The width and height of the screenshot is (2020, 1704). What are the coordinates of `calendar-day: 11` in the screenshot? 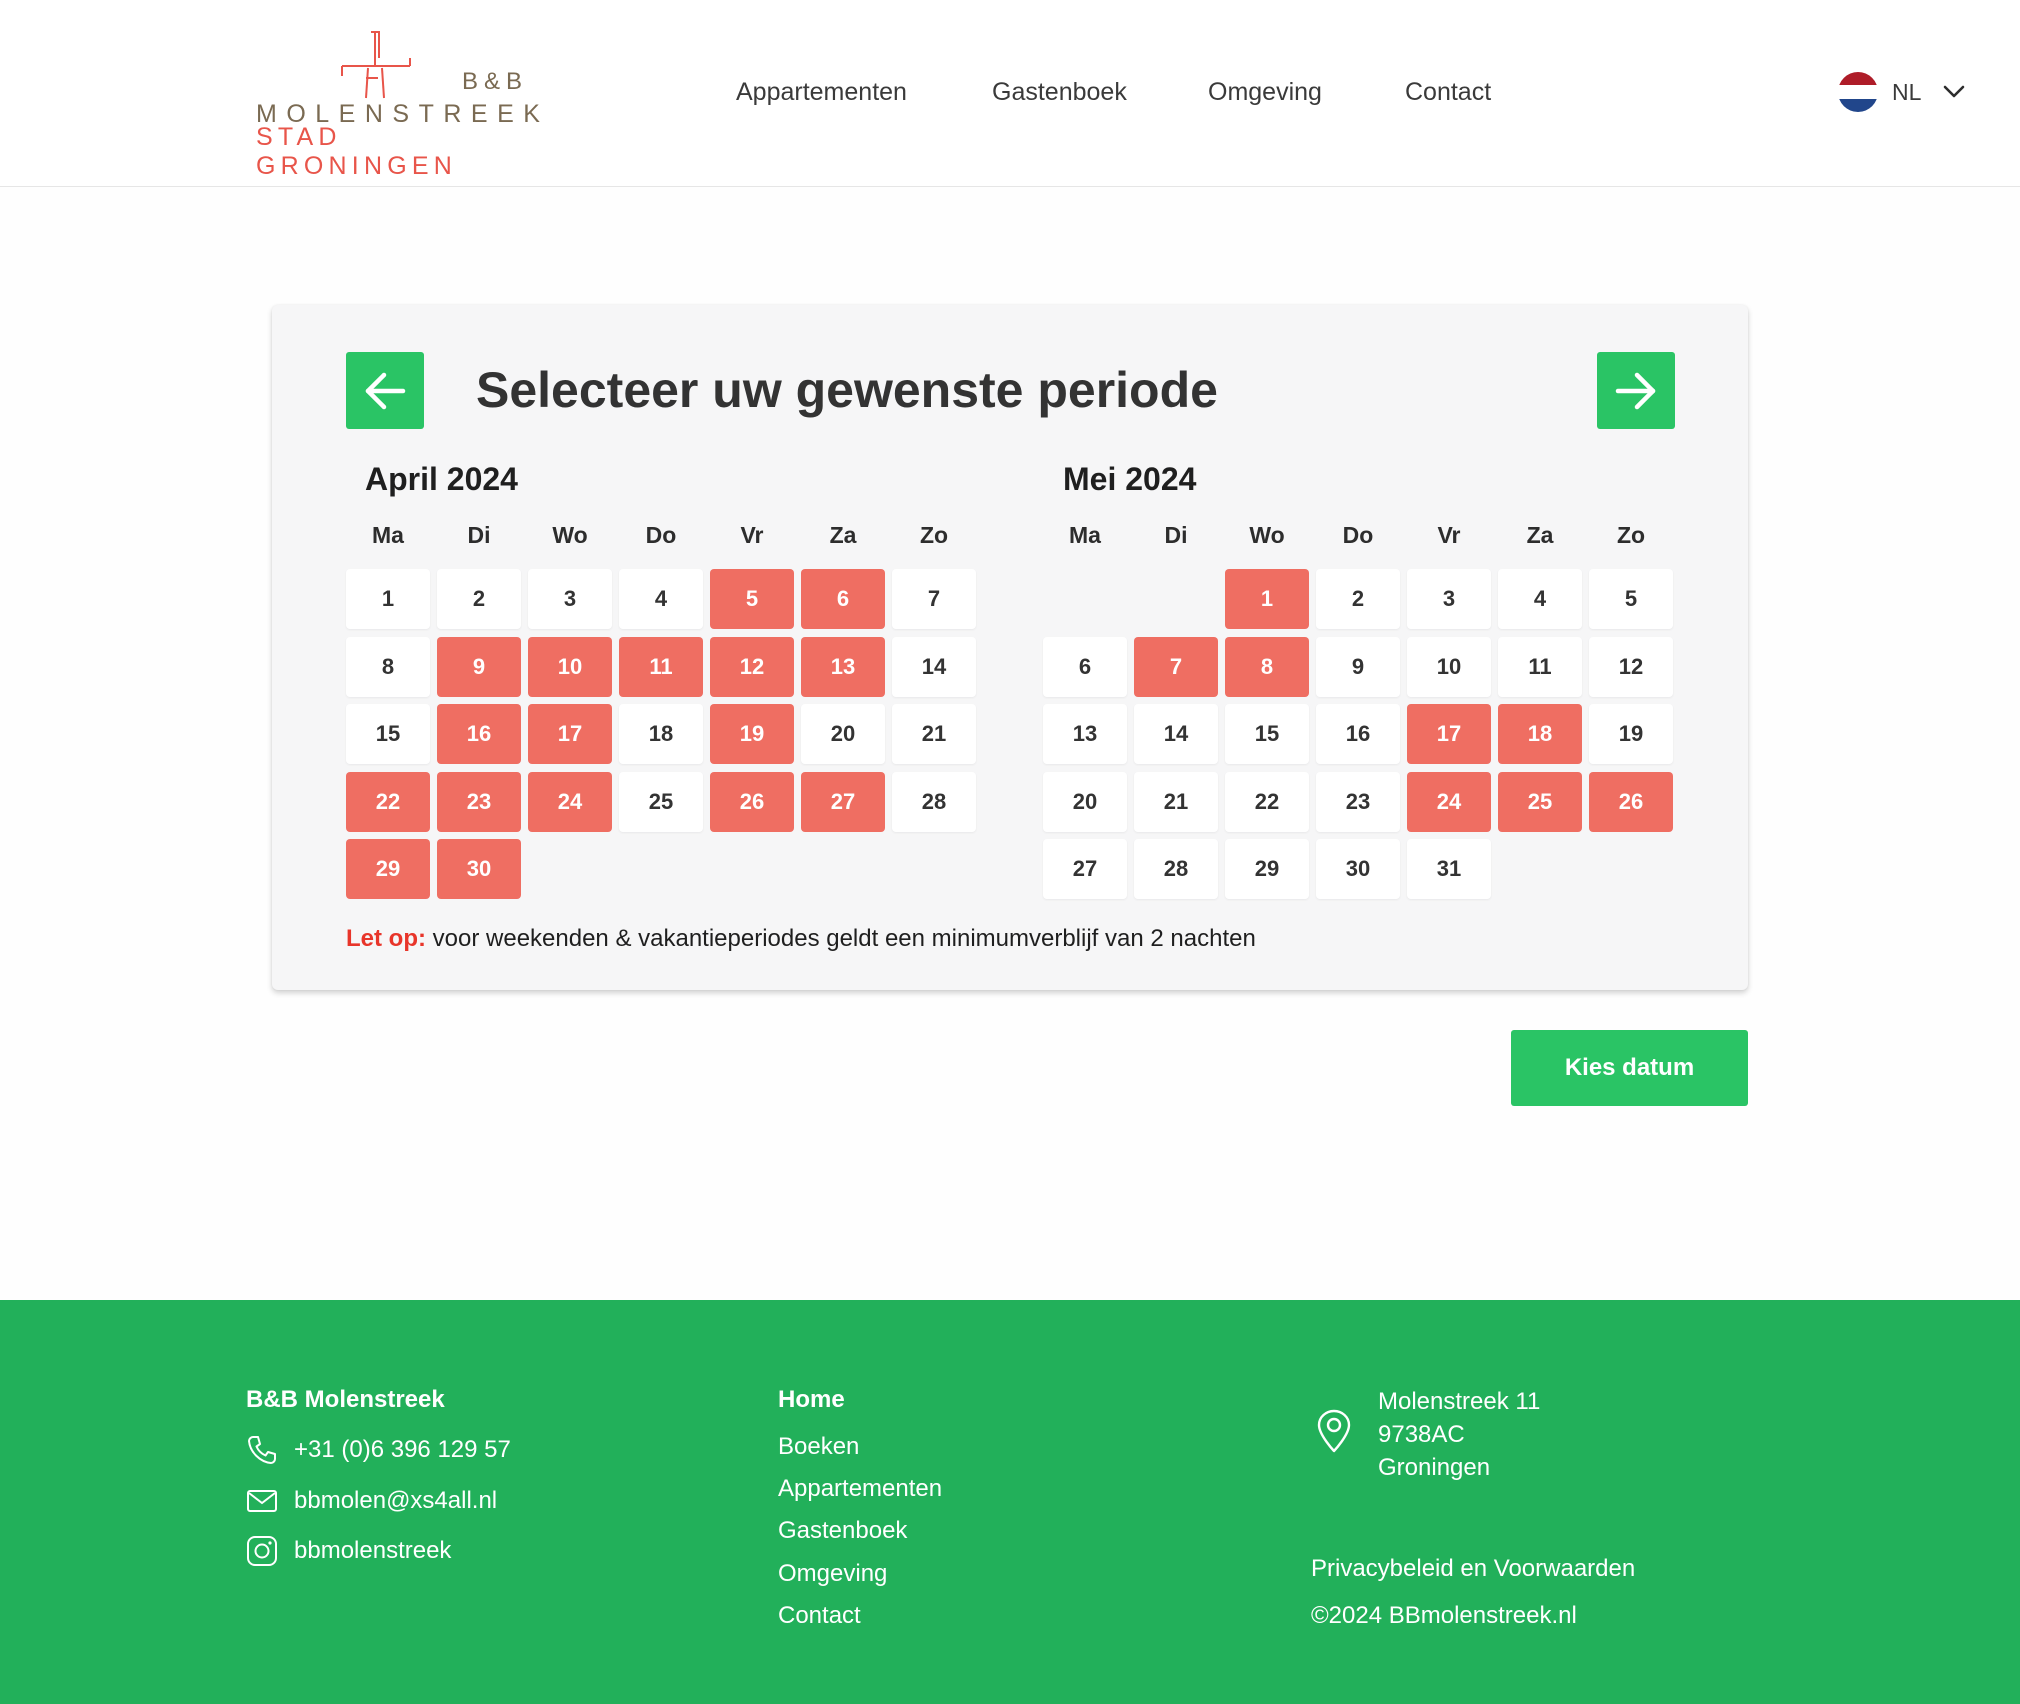 It's located at (1540, 666).